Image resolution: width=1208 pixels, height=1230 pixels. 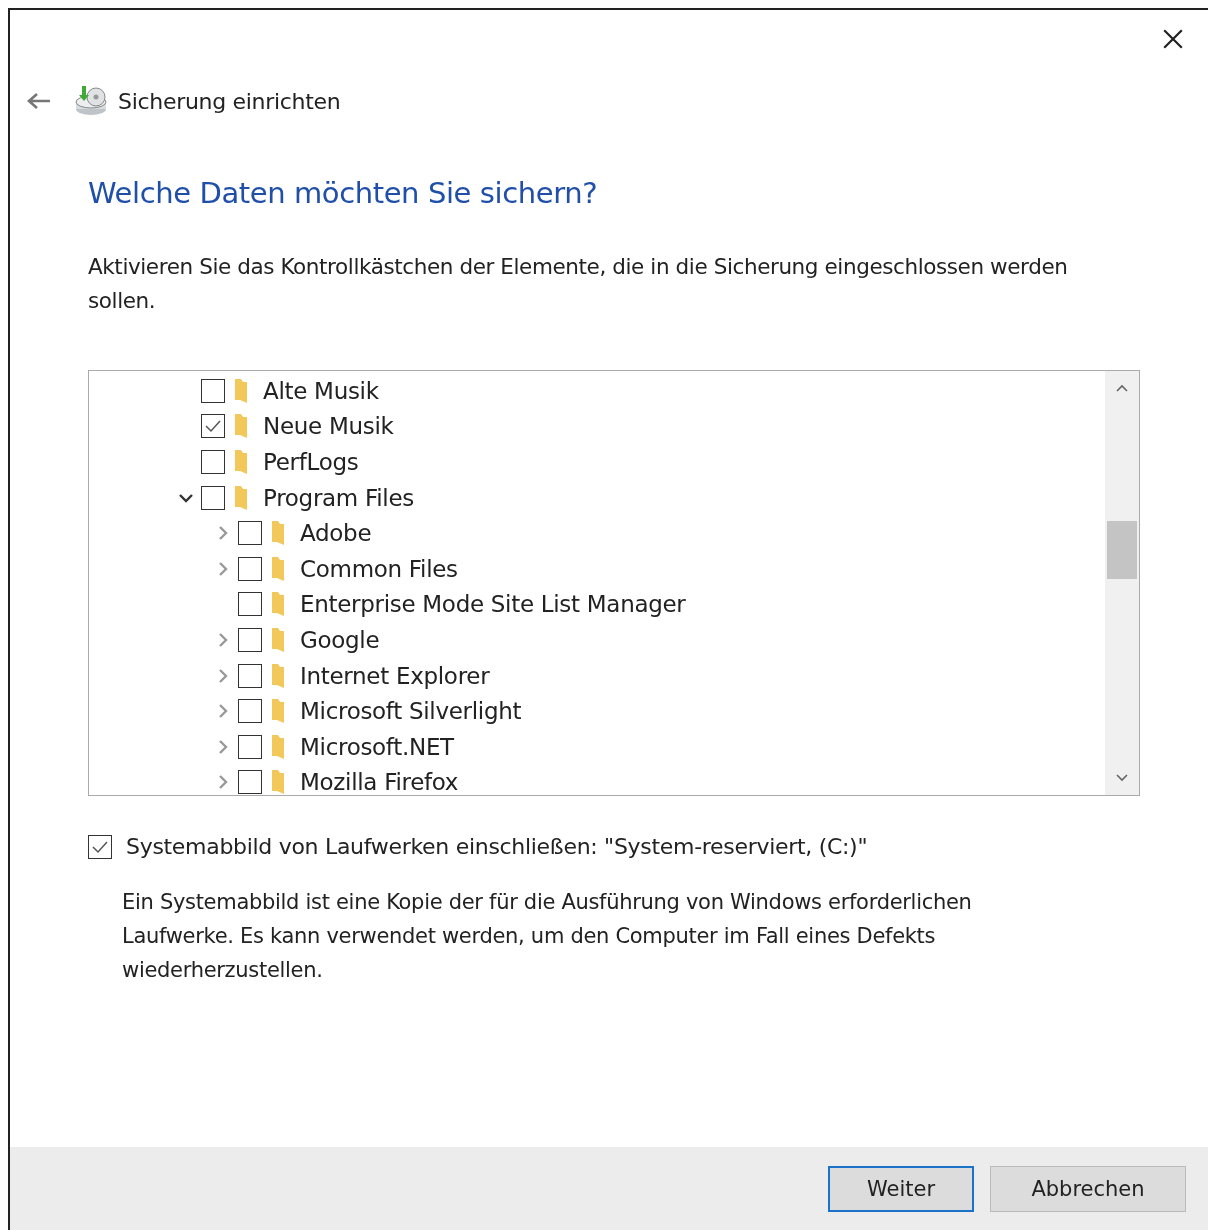 What do you see at coordinates (379, 568) in the screenshot?
I see `folder-name: Common Files` at bounding box center [379, 568].